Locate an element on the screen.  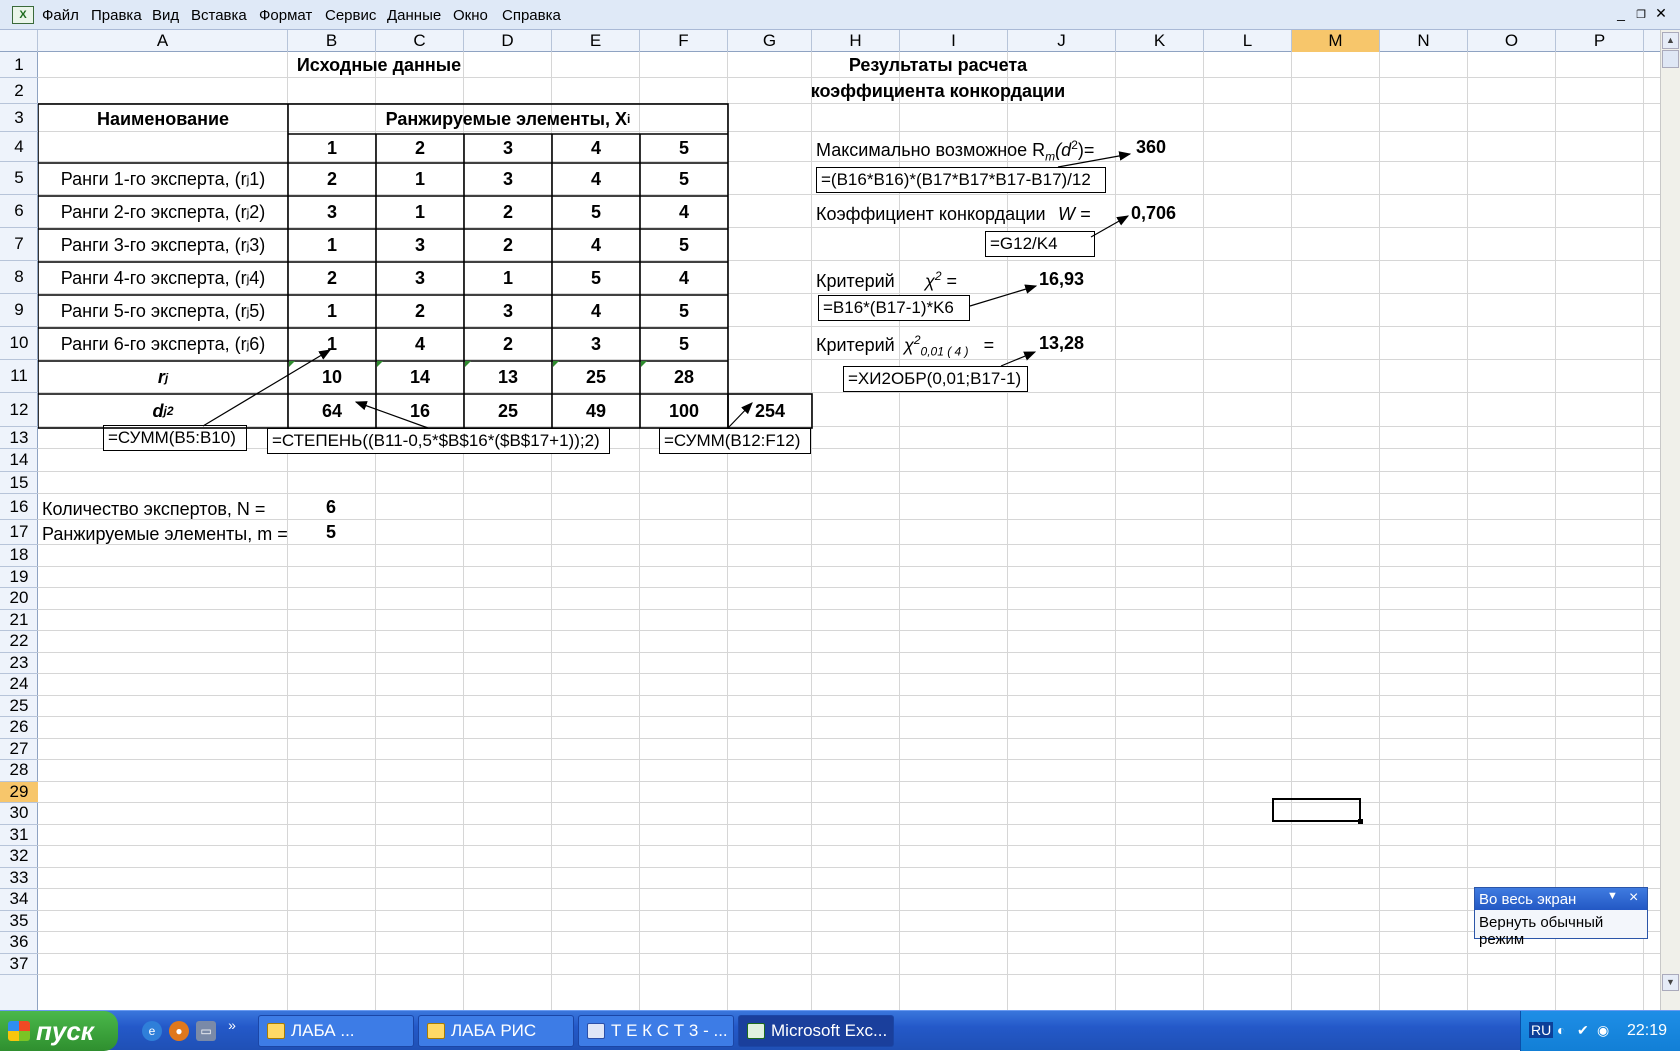
row-header-14: 14 is located at coordinates (19, 460).